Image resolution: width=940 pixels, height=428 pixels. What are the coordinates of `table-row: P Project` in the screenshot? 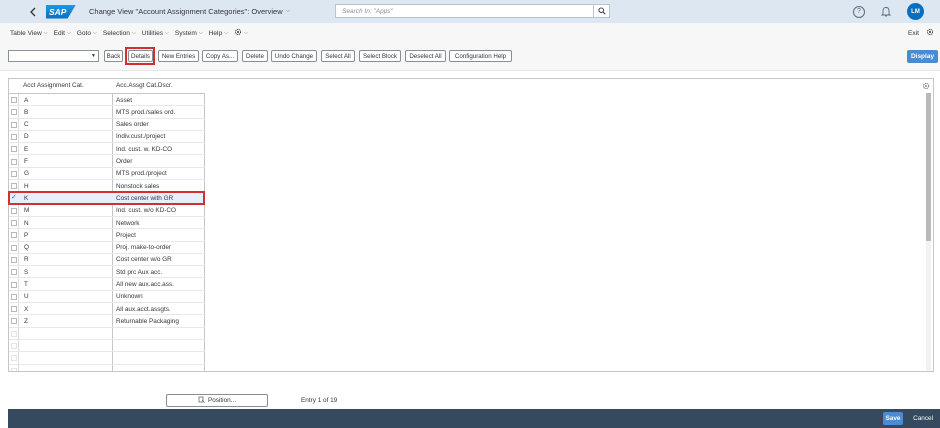 It's located at (107, 235).